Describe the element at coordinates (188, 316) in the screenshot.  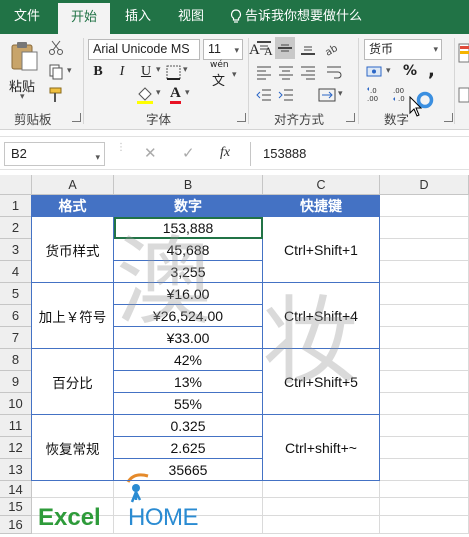
I see `number-cell: ¥26,524.00` at that location.